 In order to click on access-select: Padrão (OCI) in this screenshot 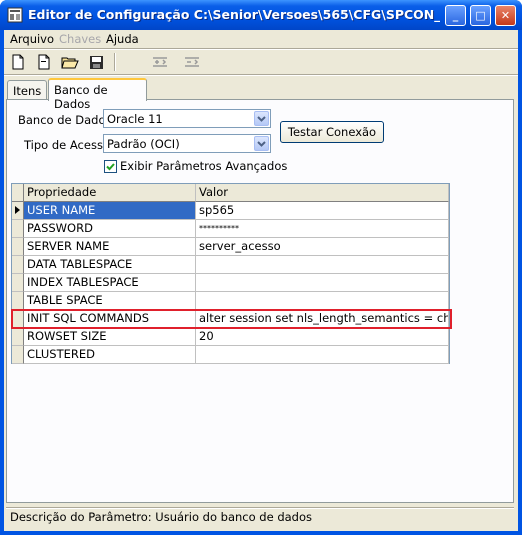, I will do `click(187, 143)`.